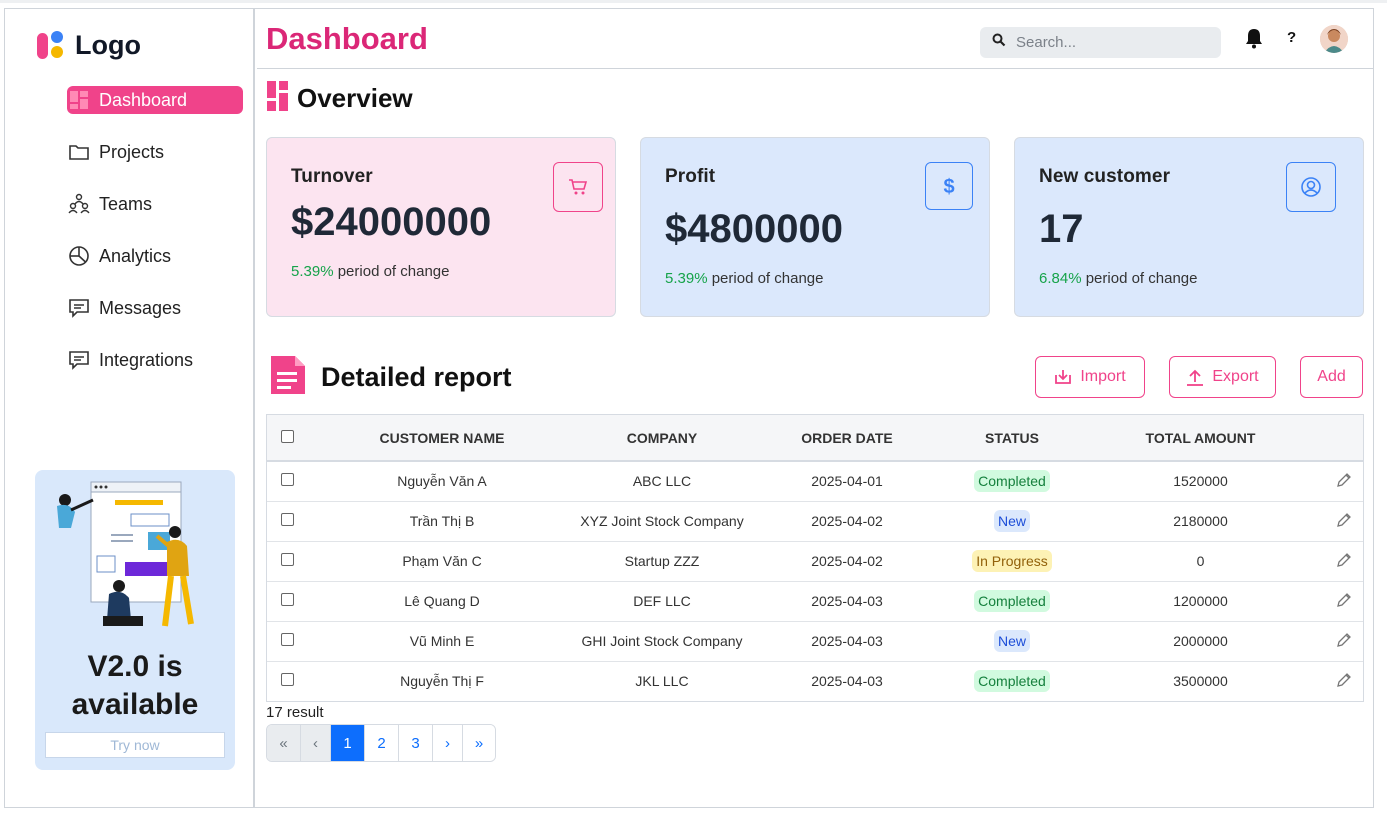 The image size is (1387, 833). I want to click on sidebar-item-projects: Projects, so click(155, 152).